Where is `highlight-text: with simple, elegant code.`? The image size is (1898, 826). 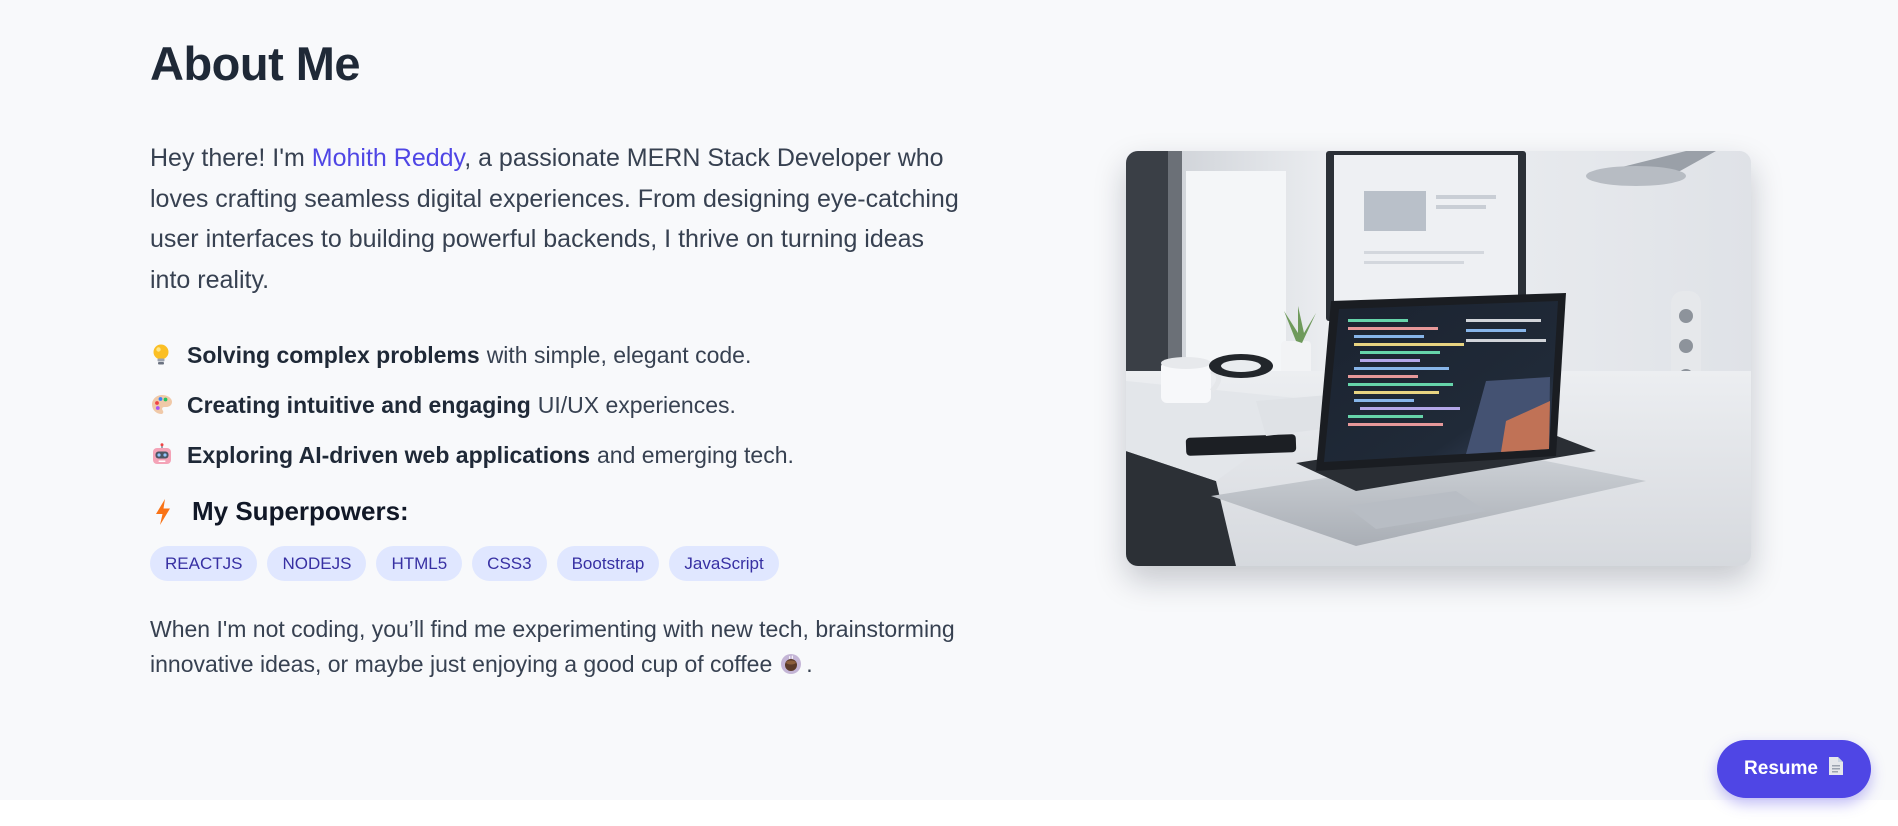 highlight-text: with simple, elegant code. is located at coordinates (619, 354).